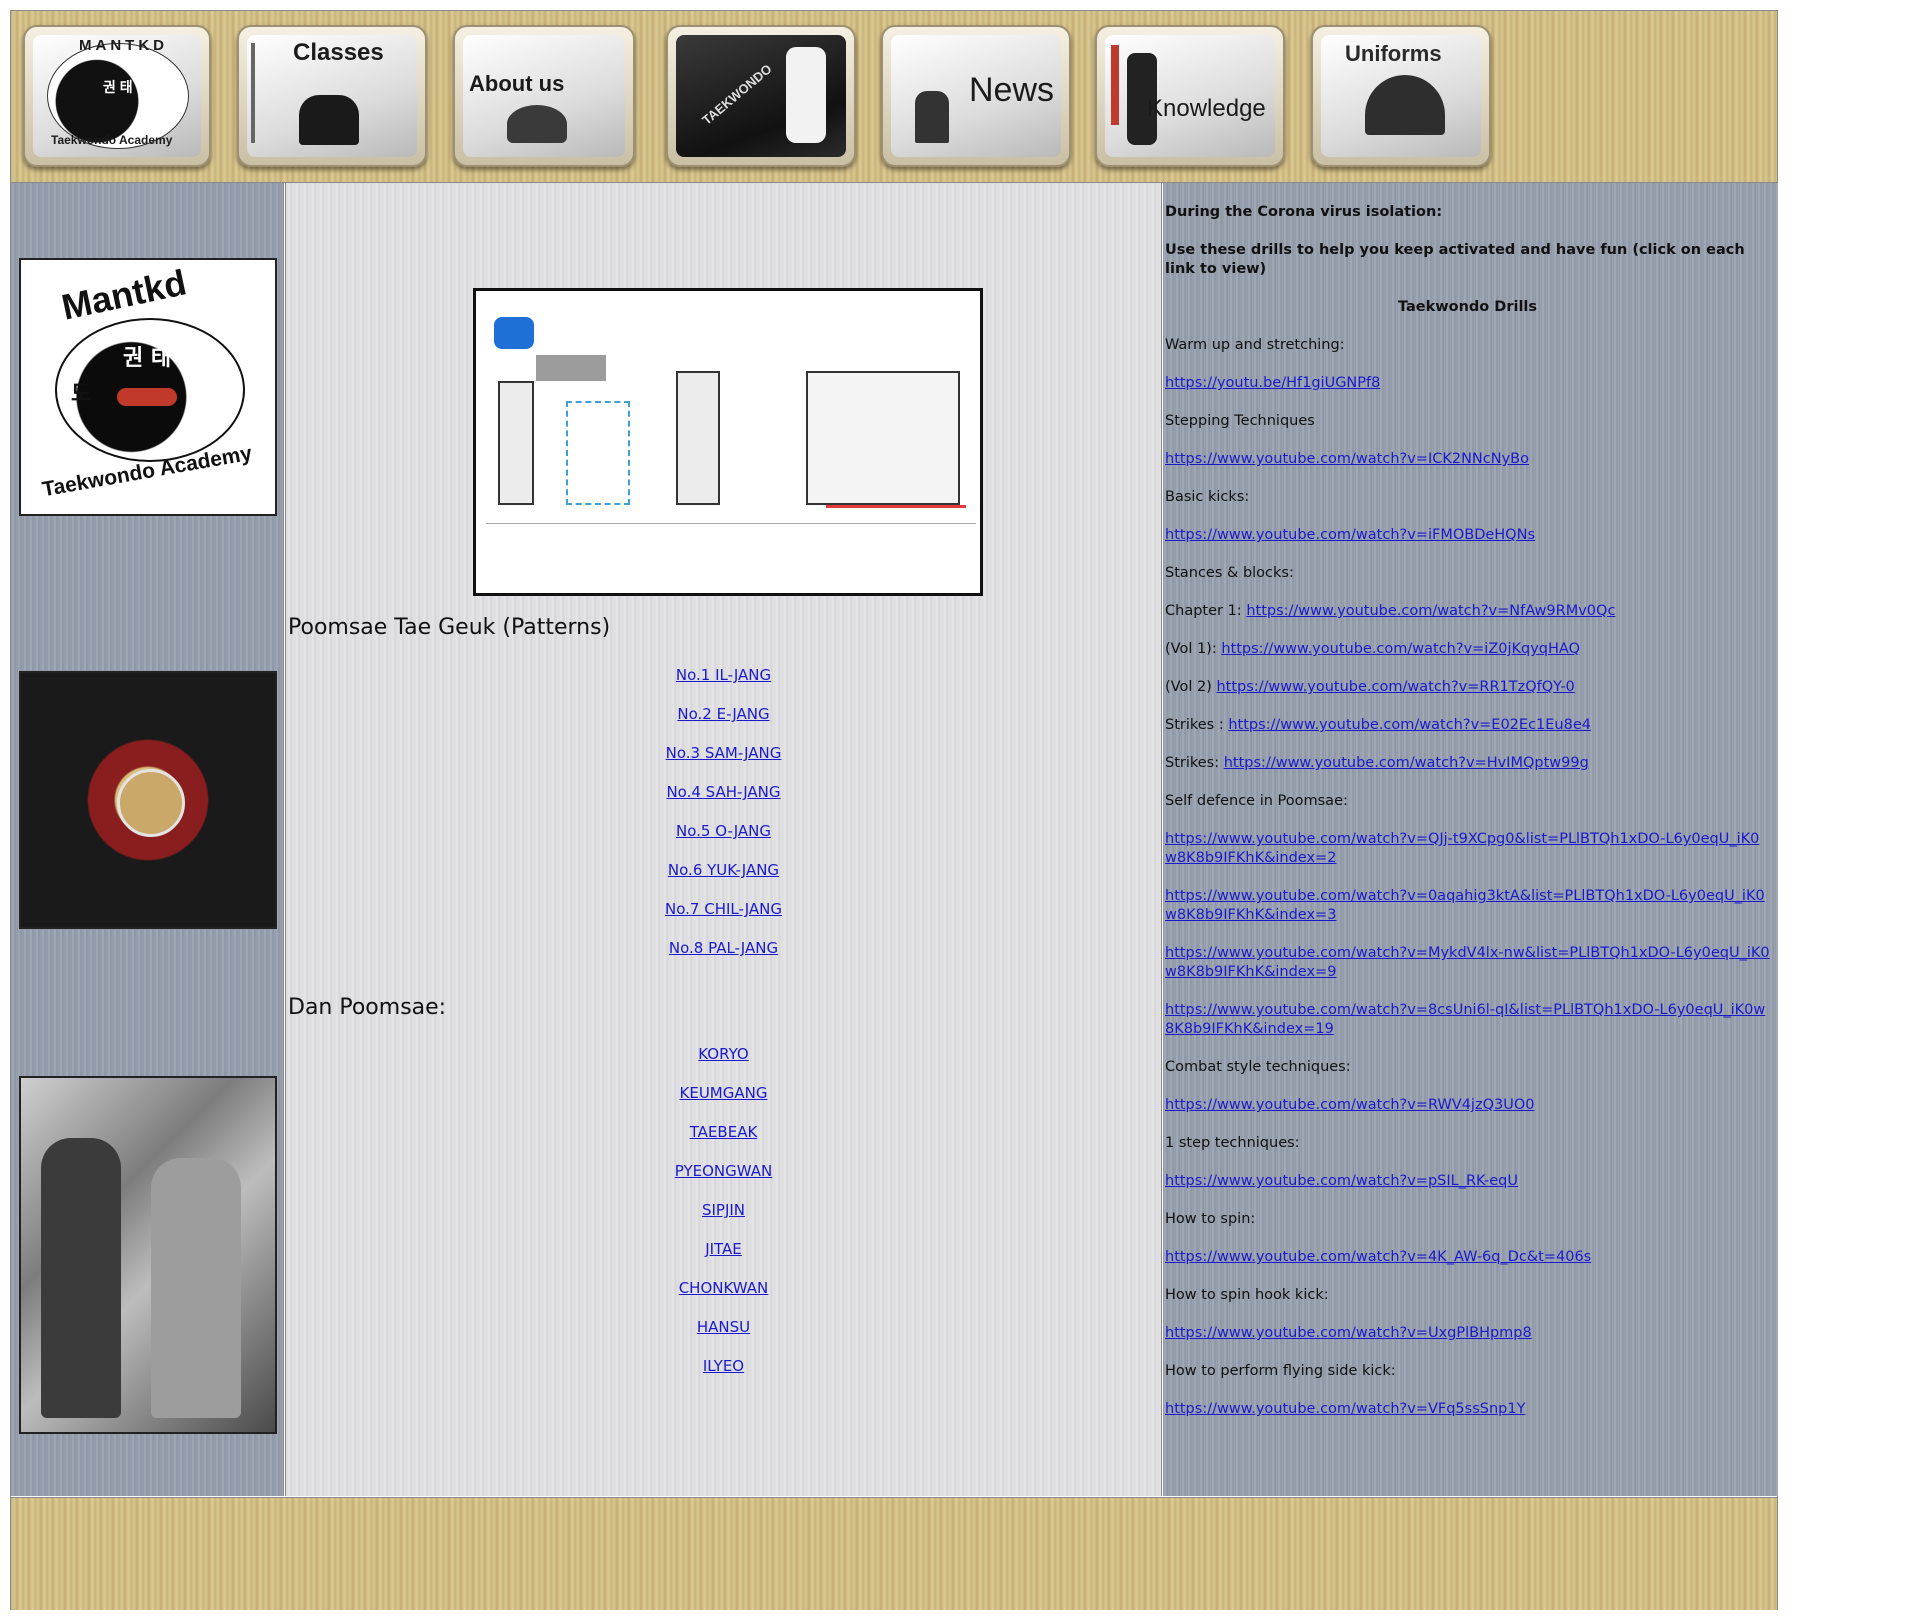 The image size is (1905, 1617). What do you see at coordinates (723, 1366) in the screenshot?
I see `dan-link-ilyeo: ILYEO` at bounding box center [723, 1366].